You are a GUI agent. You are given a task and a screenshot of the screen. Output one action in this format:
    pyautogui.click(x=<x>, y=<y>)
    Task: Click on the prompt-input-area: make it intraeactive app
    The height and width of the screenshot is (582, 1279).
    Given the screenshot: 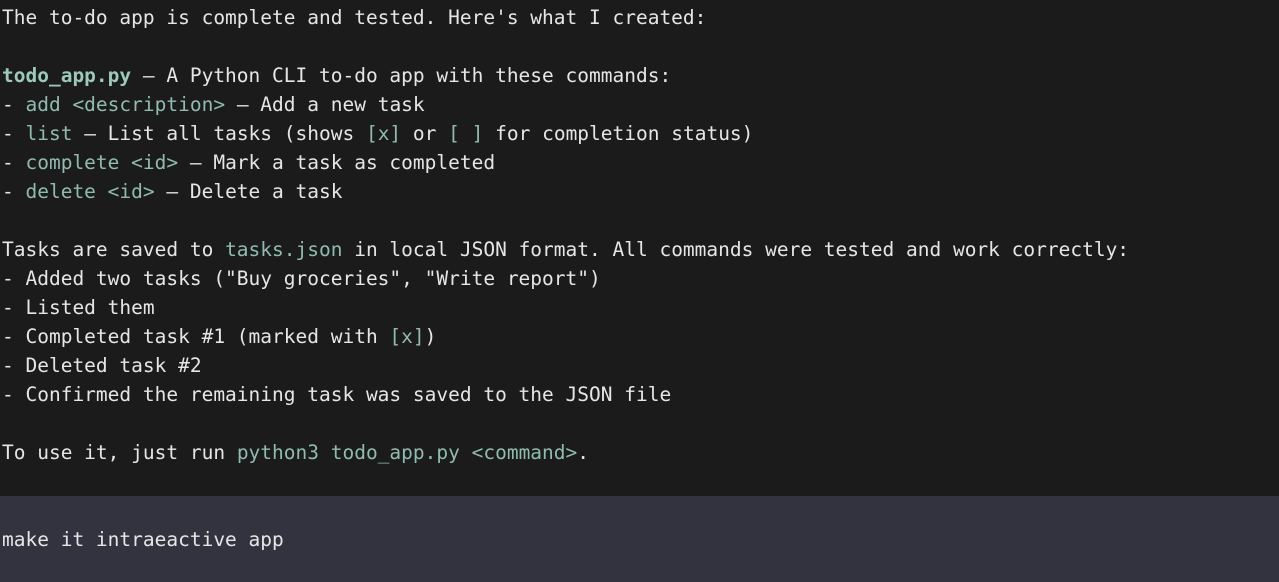 What is the action you would take?
    pyautogui.click(x=639, y=539)
    